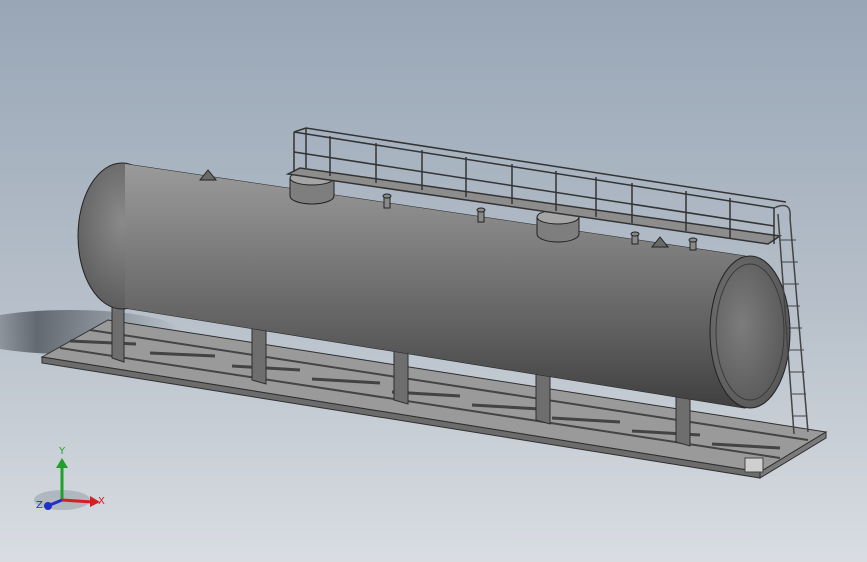 Image resolution: width=867 pixels, height=562 pixels. I want to click on tank-right-head, so click(750, 332).